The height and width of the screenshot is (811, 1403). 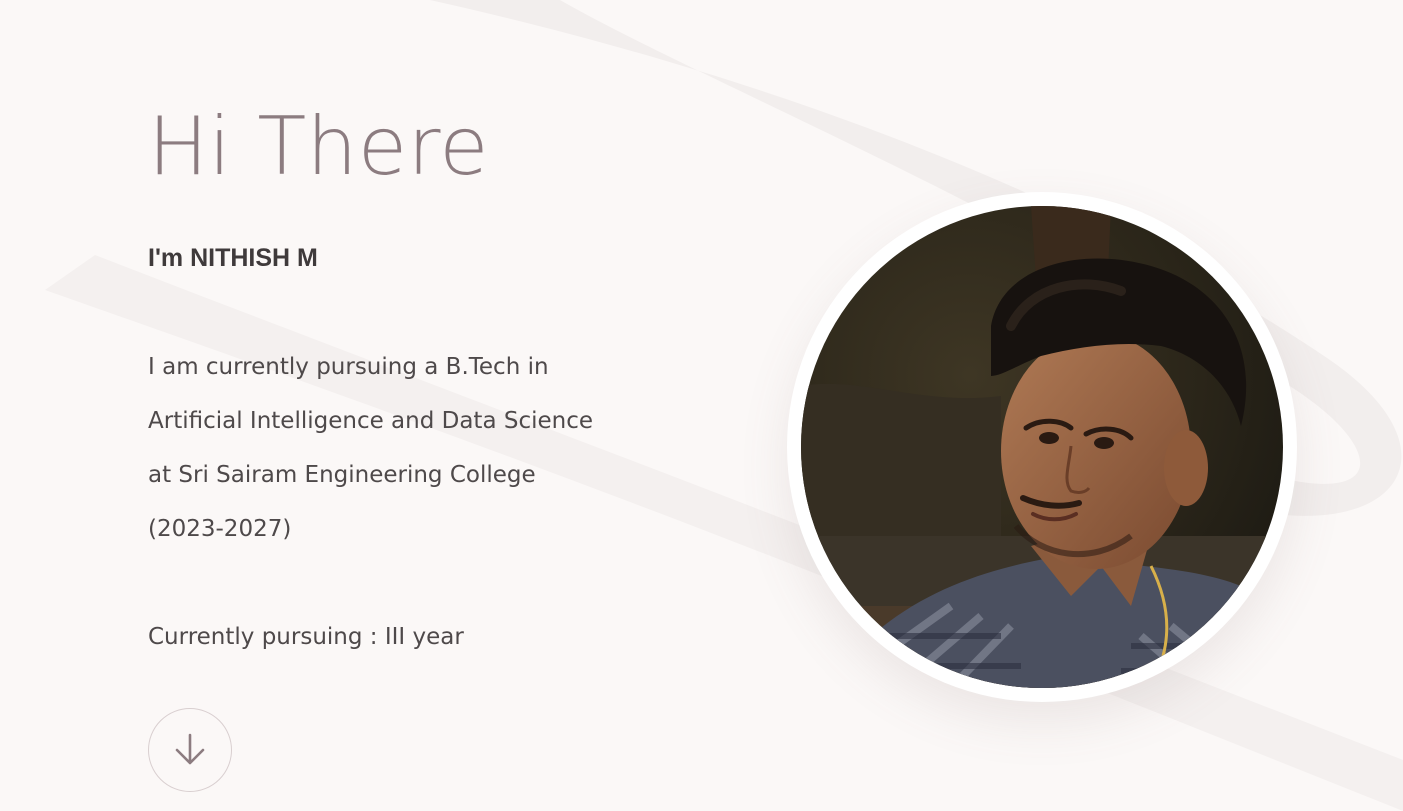 I want to click on arrow-down-icon, so click(x=190, y=749).